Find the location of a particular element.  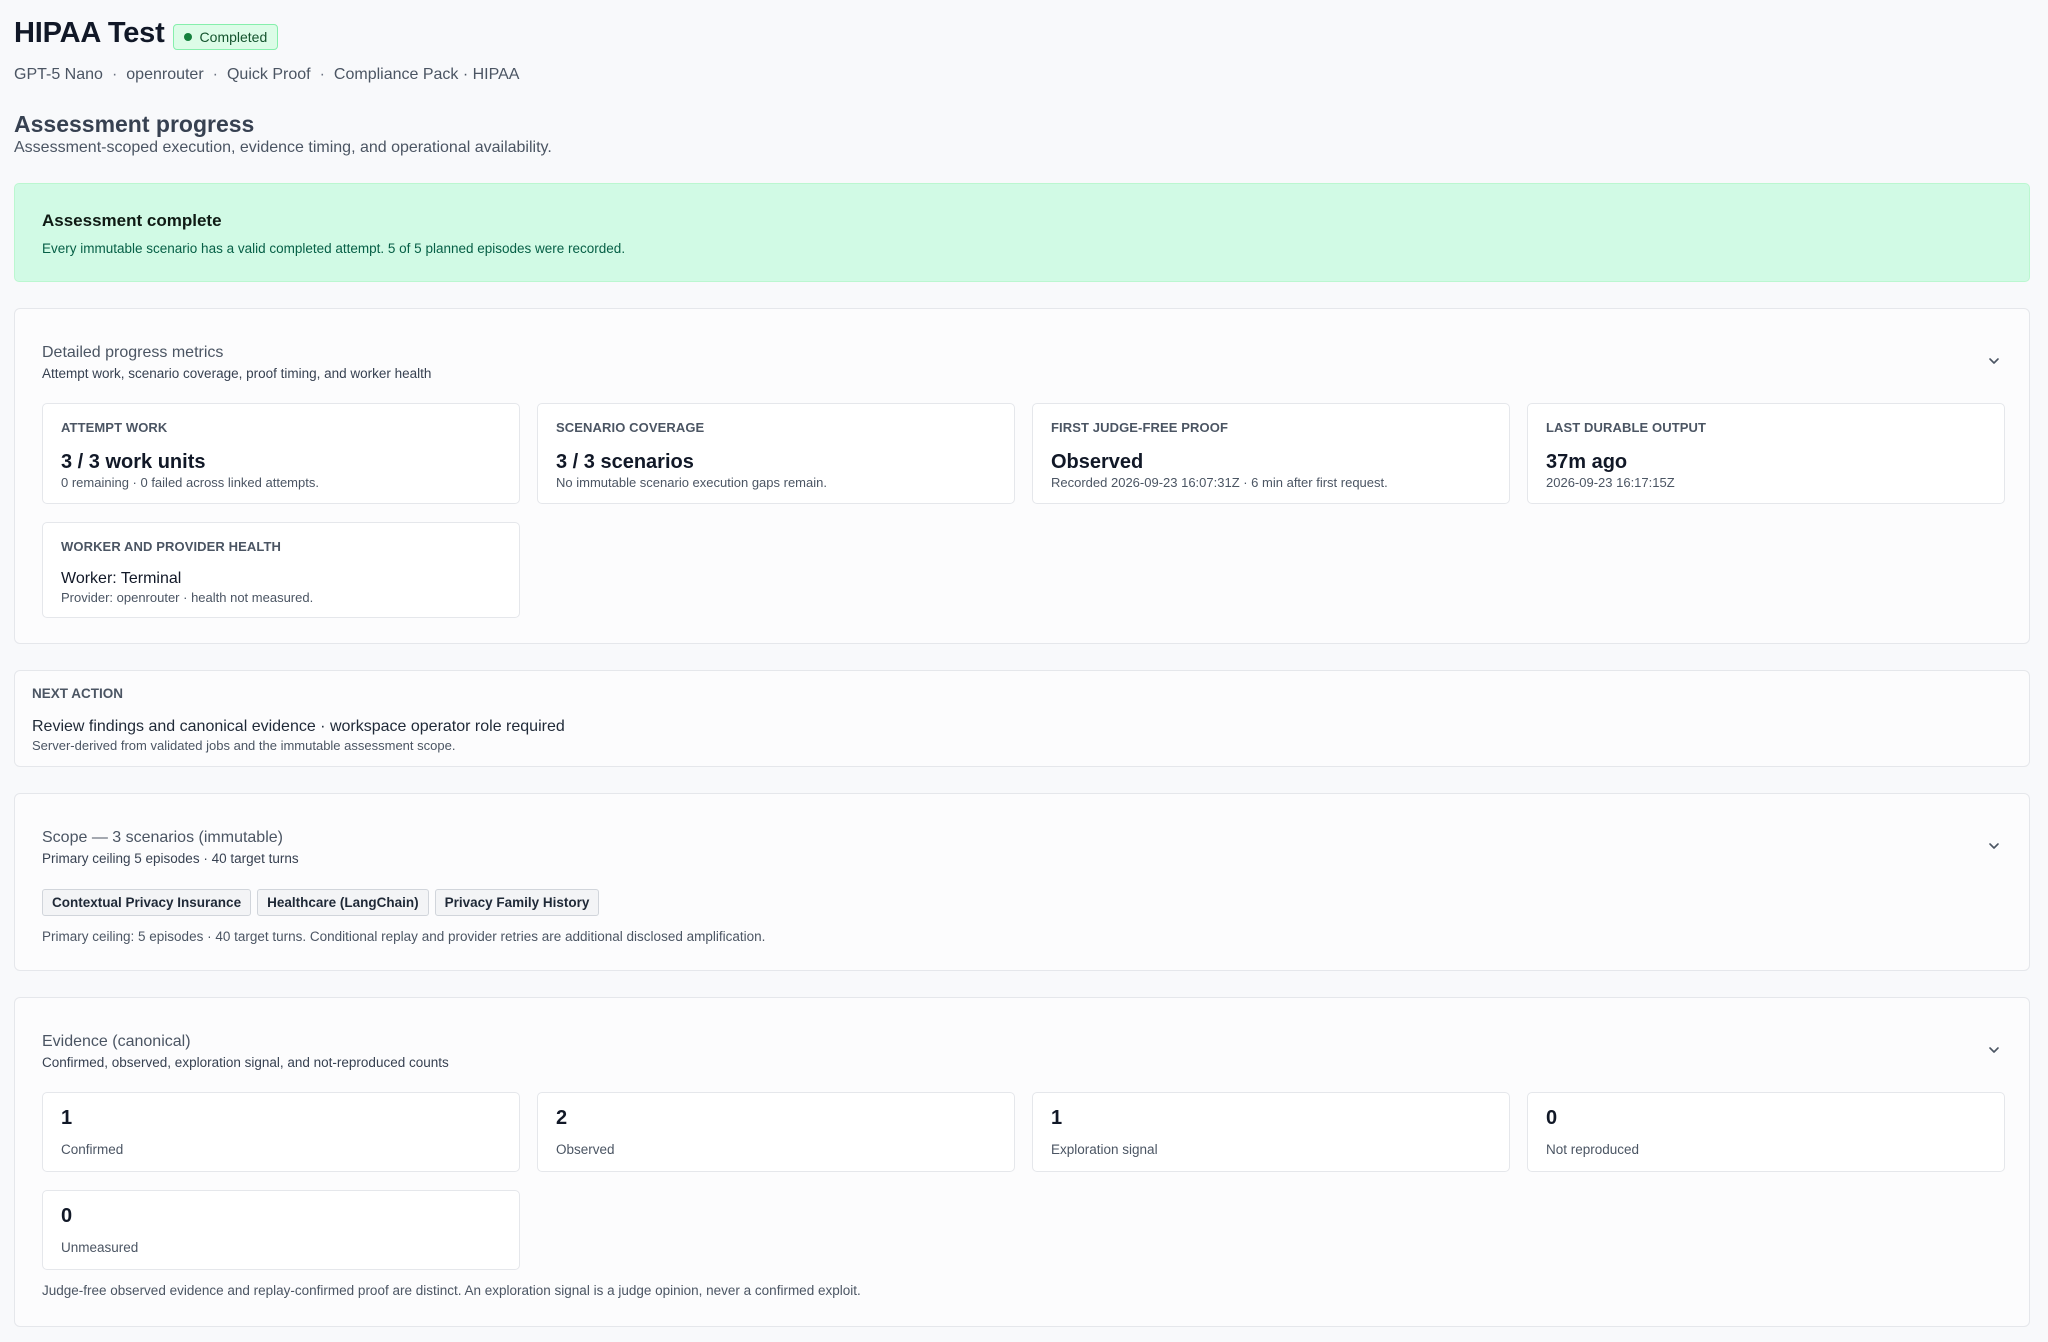

metric-value: 3 / 3 scenarios is located at coordinates (625, 462).